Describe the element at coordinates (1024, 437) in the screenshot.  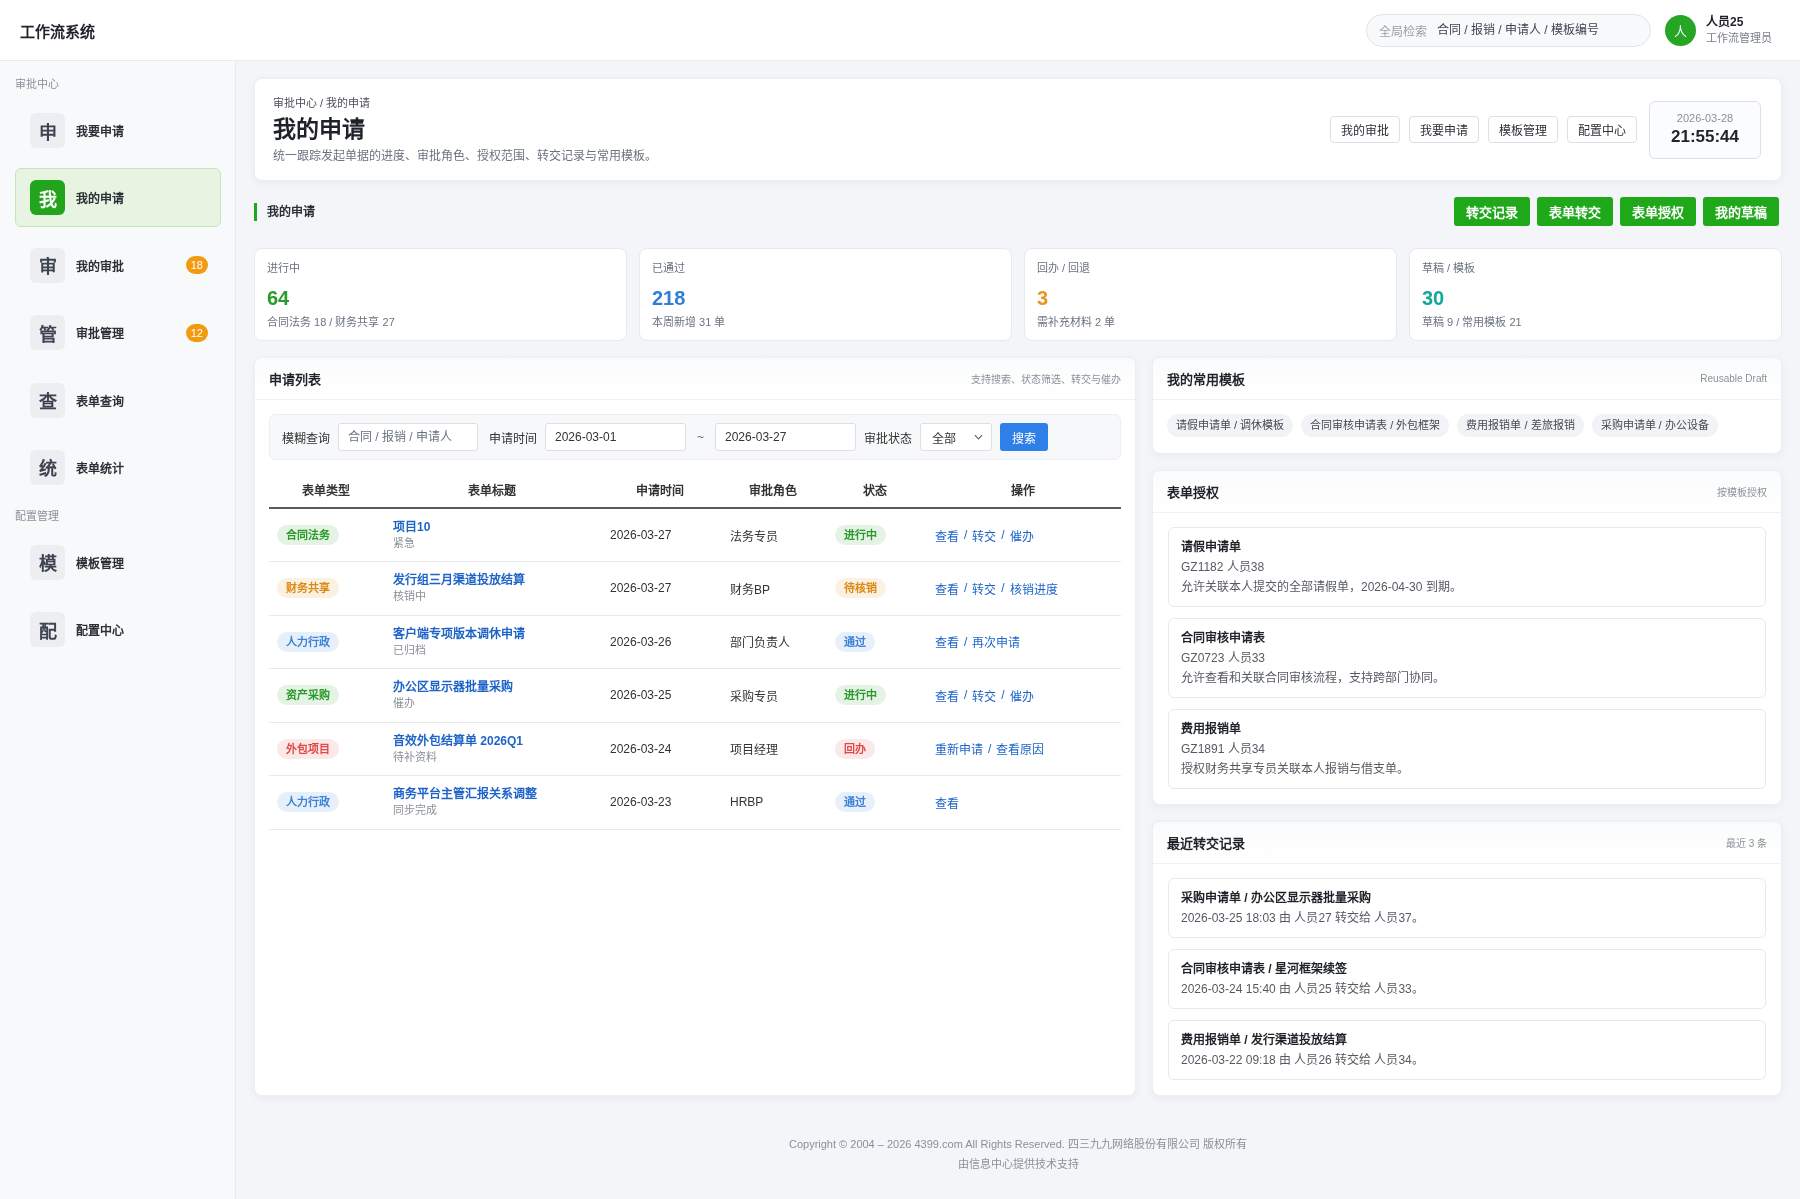
I see `search-button: 搜索` at that location.